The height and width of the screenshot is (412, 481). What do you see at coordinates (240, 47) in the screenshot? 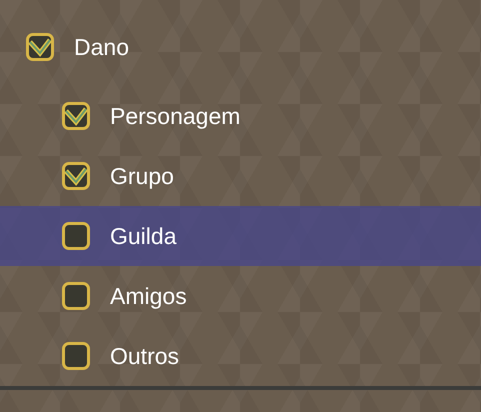
I see `tree-item: Dano` at bounding box center [240, 47].